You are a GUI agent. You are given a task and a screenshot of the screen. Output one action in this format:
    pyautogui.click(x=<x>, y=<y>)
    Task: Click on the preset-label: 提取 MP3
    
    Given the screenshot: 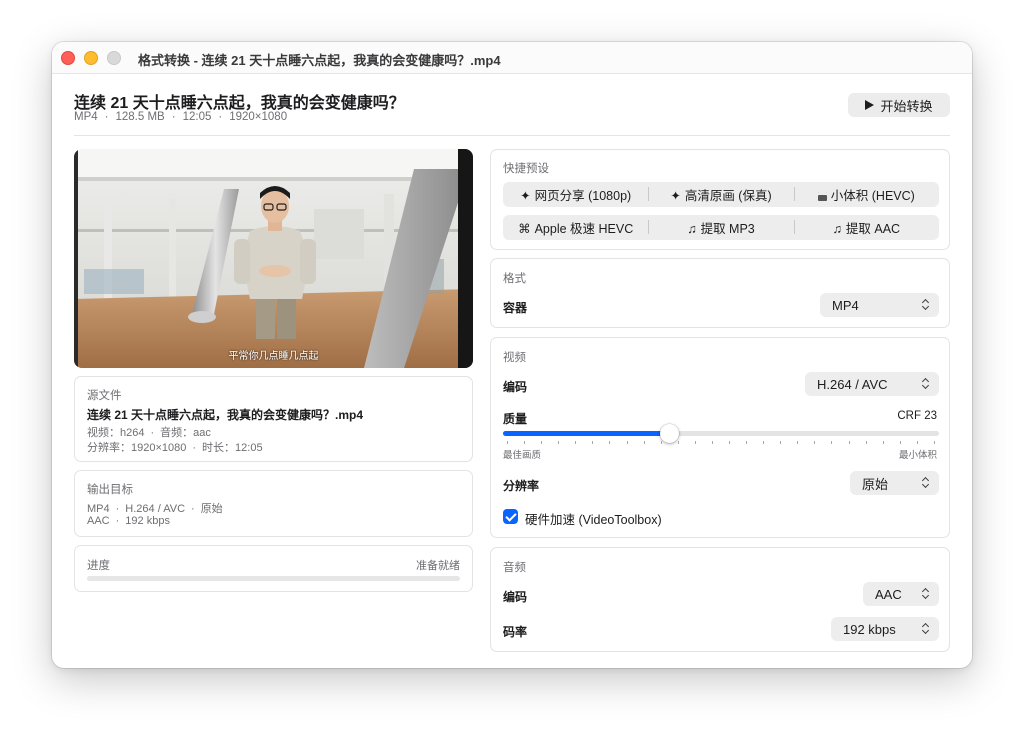 What is the action you would take?
    pyautogui.click(x=727, y=229)
    